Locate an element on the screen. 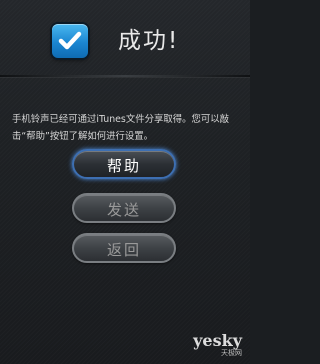 The height and width of the screenshot is (364, 320). help-button: 帮助 is located at coordinates (124, 164).